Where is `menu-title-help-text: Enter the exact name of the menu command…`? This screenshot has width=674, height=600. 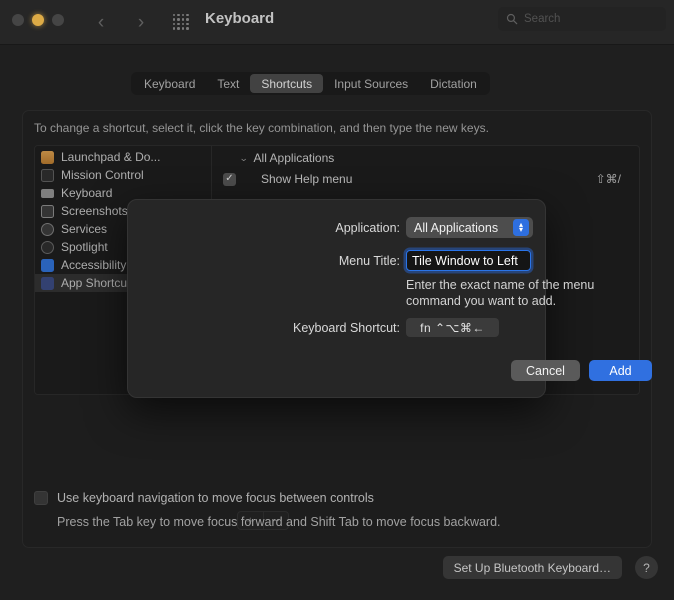 menu-title-help-text: Enter the exact name of the menu command… is located at coordinates (500, 293).